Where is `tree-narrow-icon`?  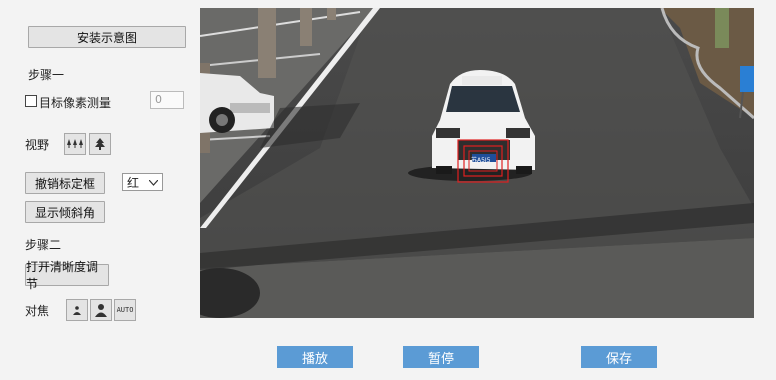 tree-narrow-icon is located at coordinates (100, 144).